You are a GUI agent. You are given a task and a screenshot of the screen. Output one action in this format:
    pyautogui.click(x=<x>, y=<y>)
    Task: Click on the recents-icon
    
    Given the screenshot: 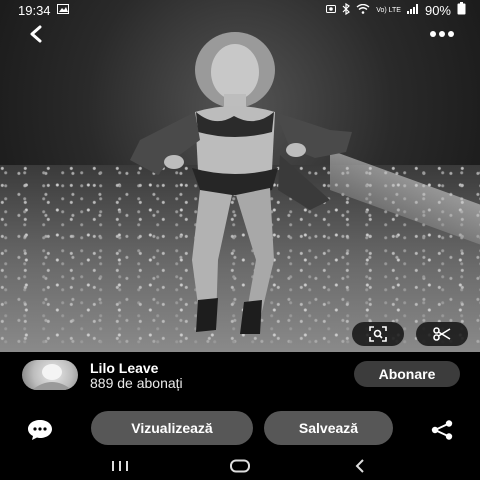 What is the action you would take?
    pyautogui.click(x=120, y=466)
    